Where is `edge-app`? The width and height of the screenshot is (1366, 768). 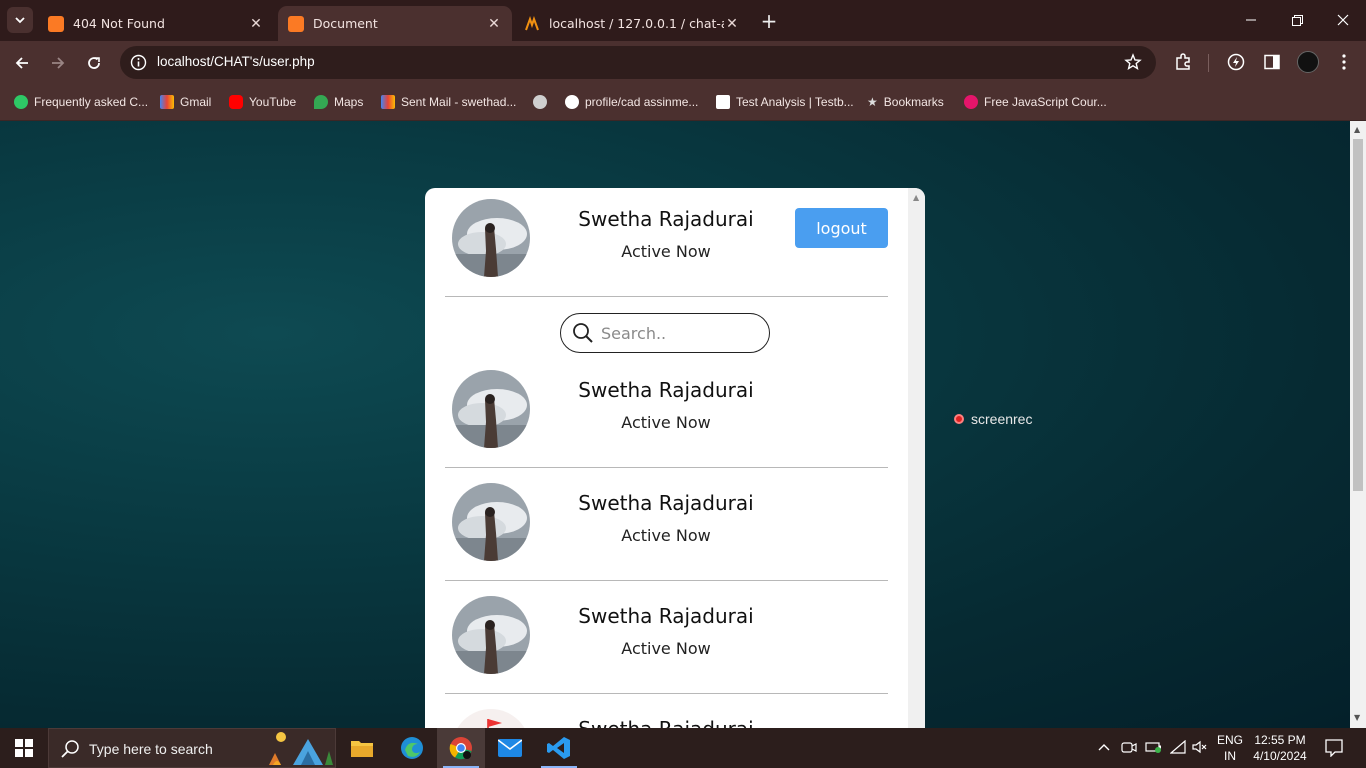
edge-app is located at coordinates (412, 748).